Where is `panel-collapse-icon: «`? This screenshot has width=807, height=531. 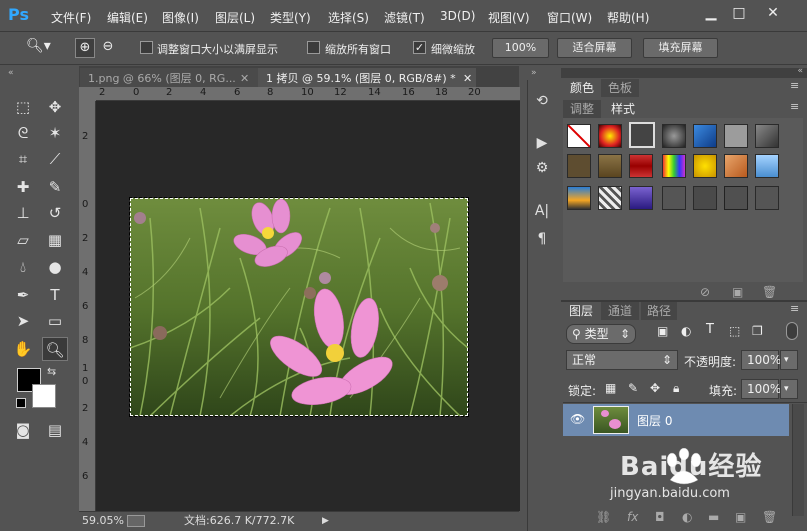 panel-collapse-icon: « is located at coordinates (800, 71).